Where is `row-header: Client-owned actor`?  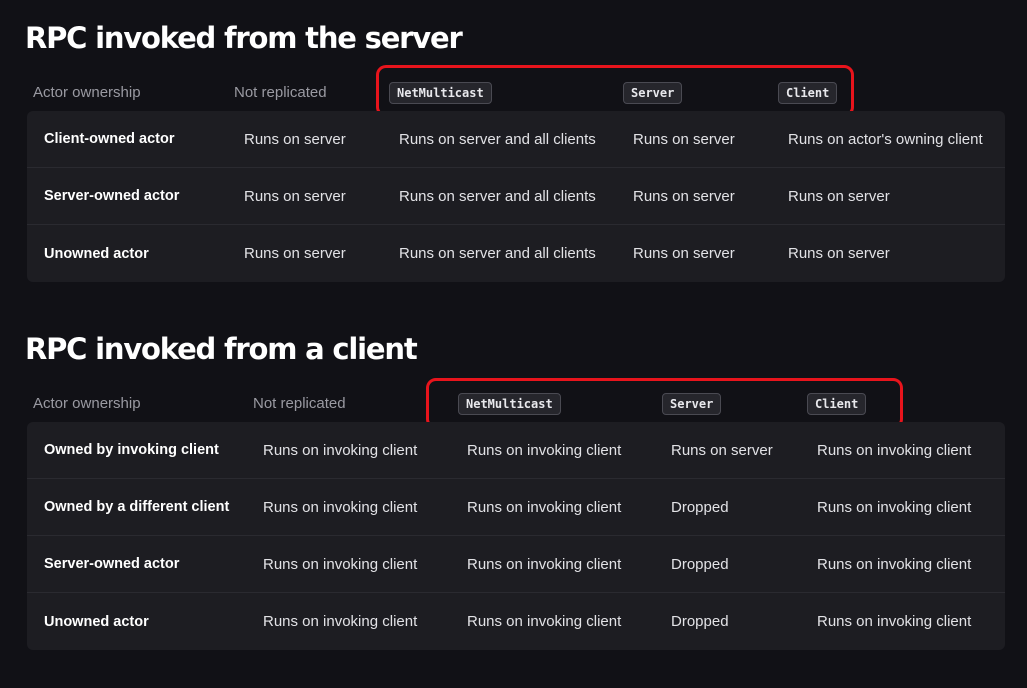 row-header: Client-owned actor is located at coordinates (109, 139).